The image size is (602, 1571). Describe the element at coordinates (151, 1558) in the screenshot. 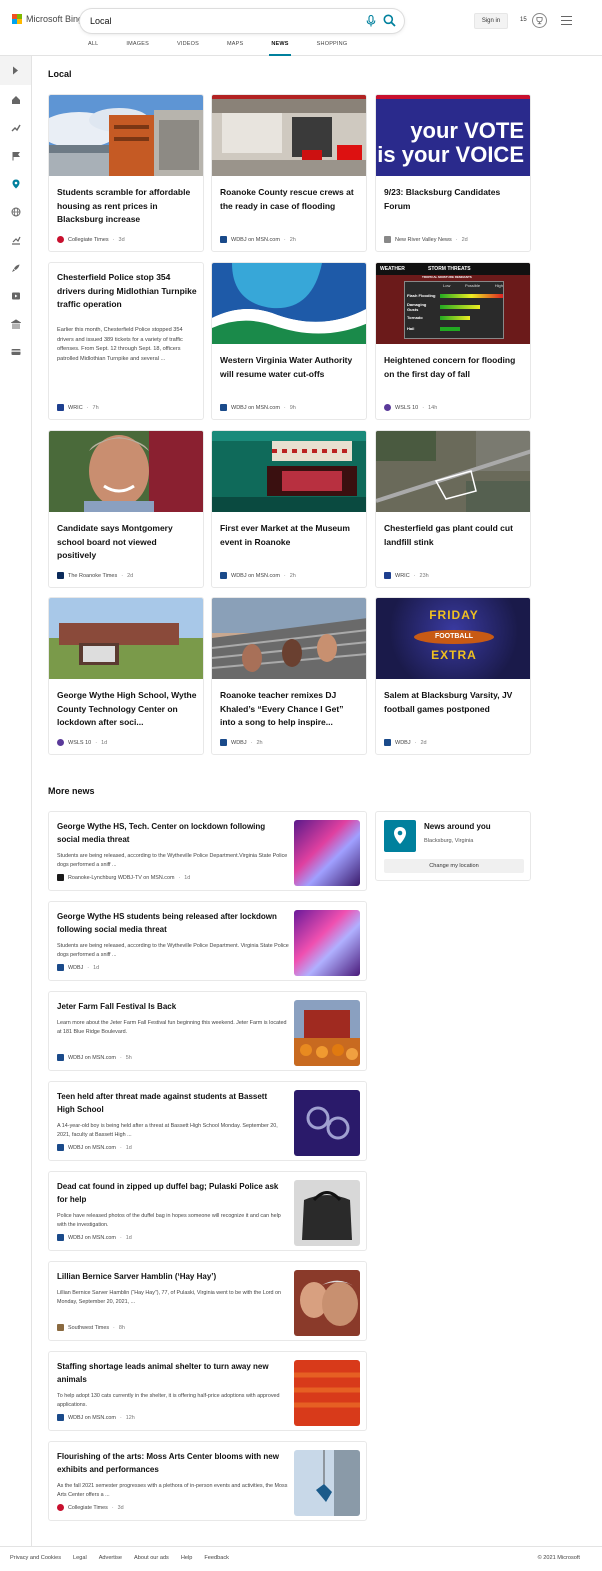

I see `footer-link-about-ads: About our ads` at that location.